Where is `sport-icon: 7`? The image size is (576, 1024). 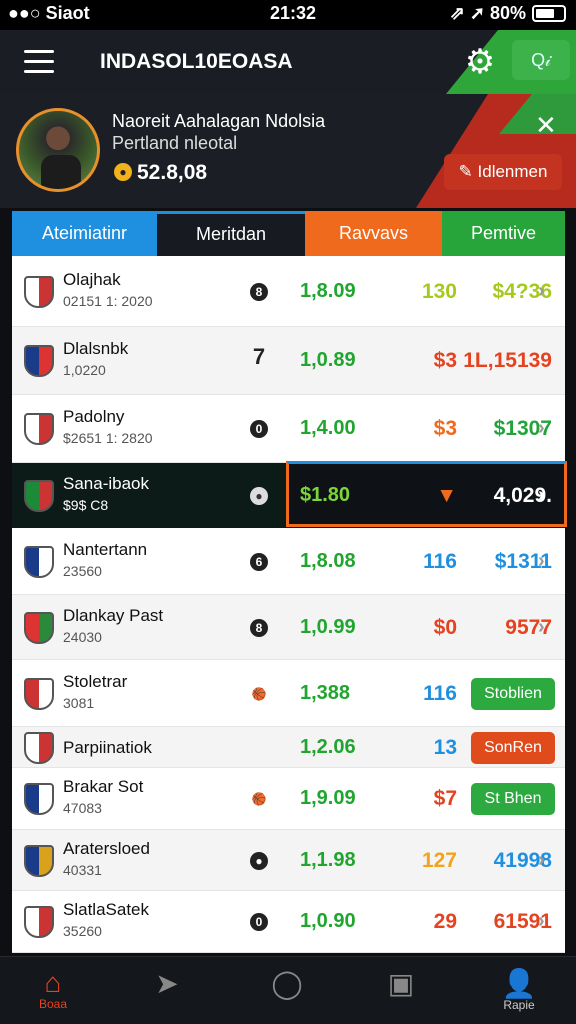
sport-icon: 7 is located at coordinates (259, 356).